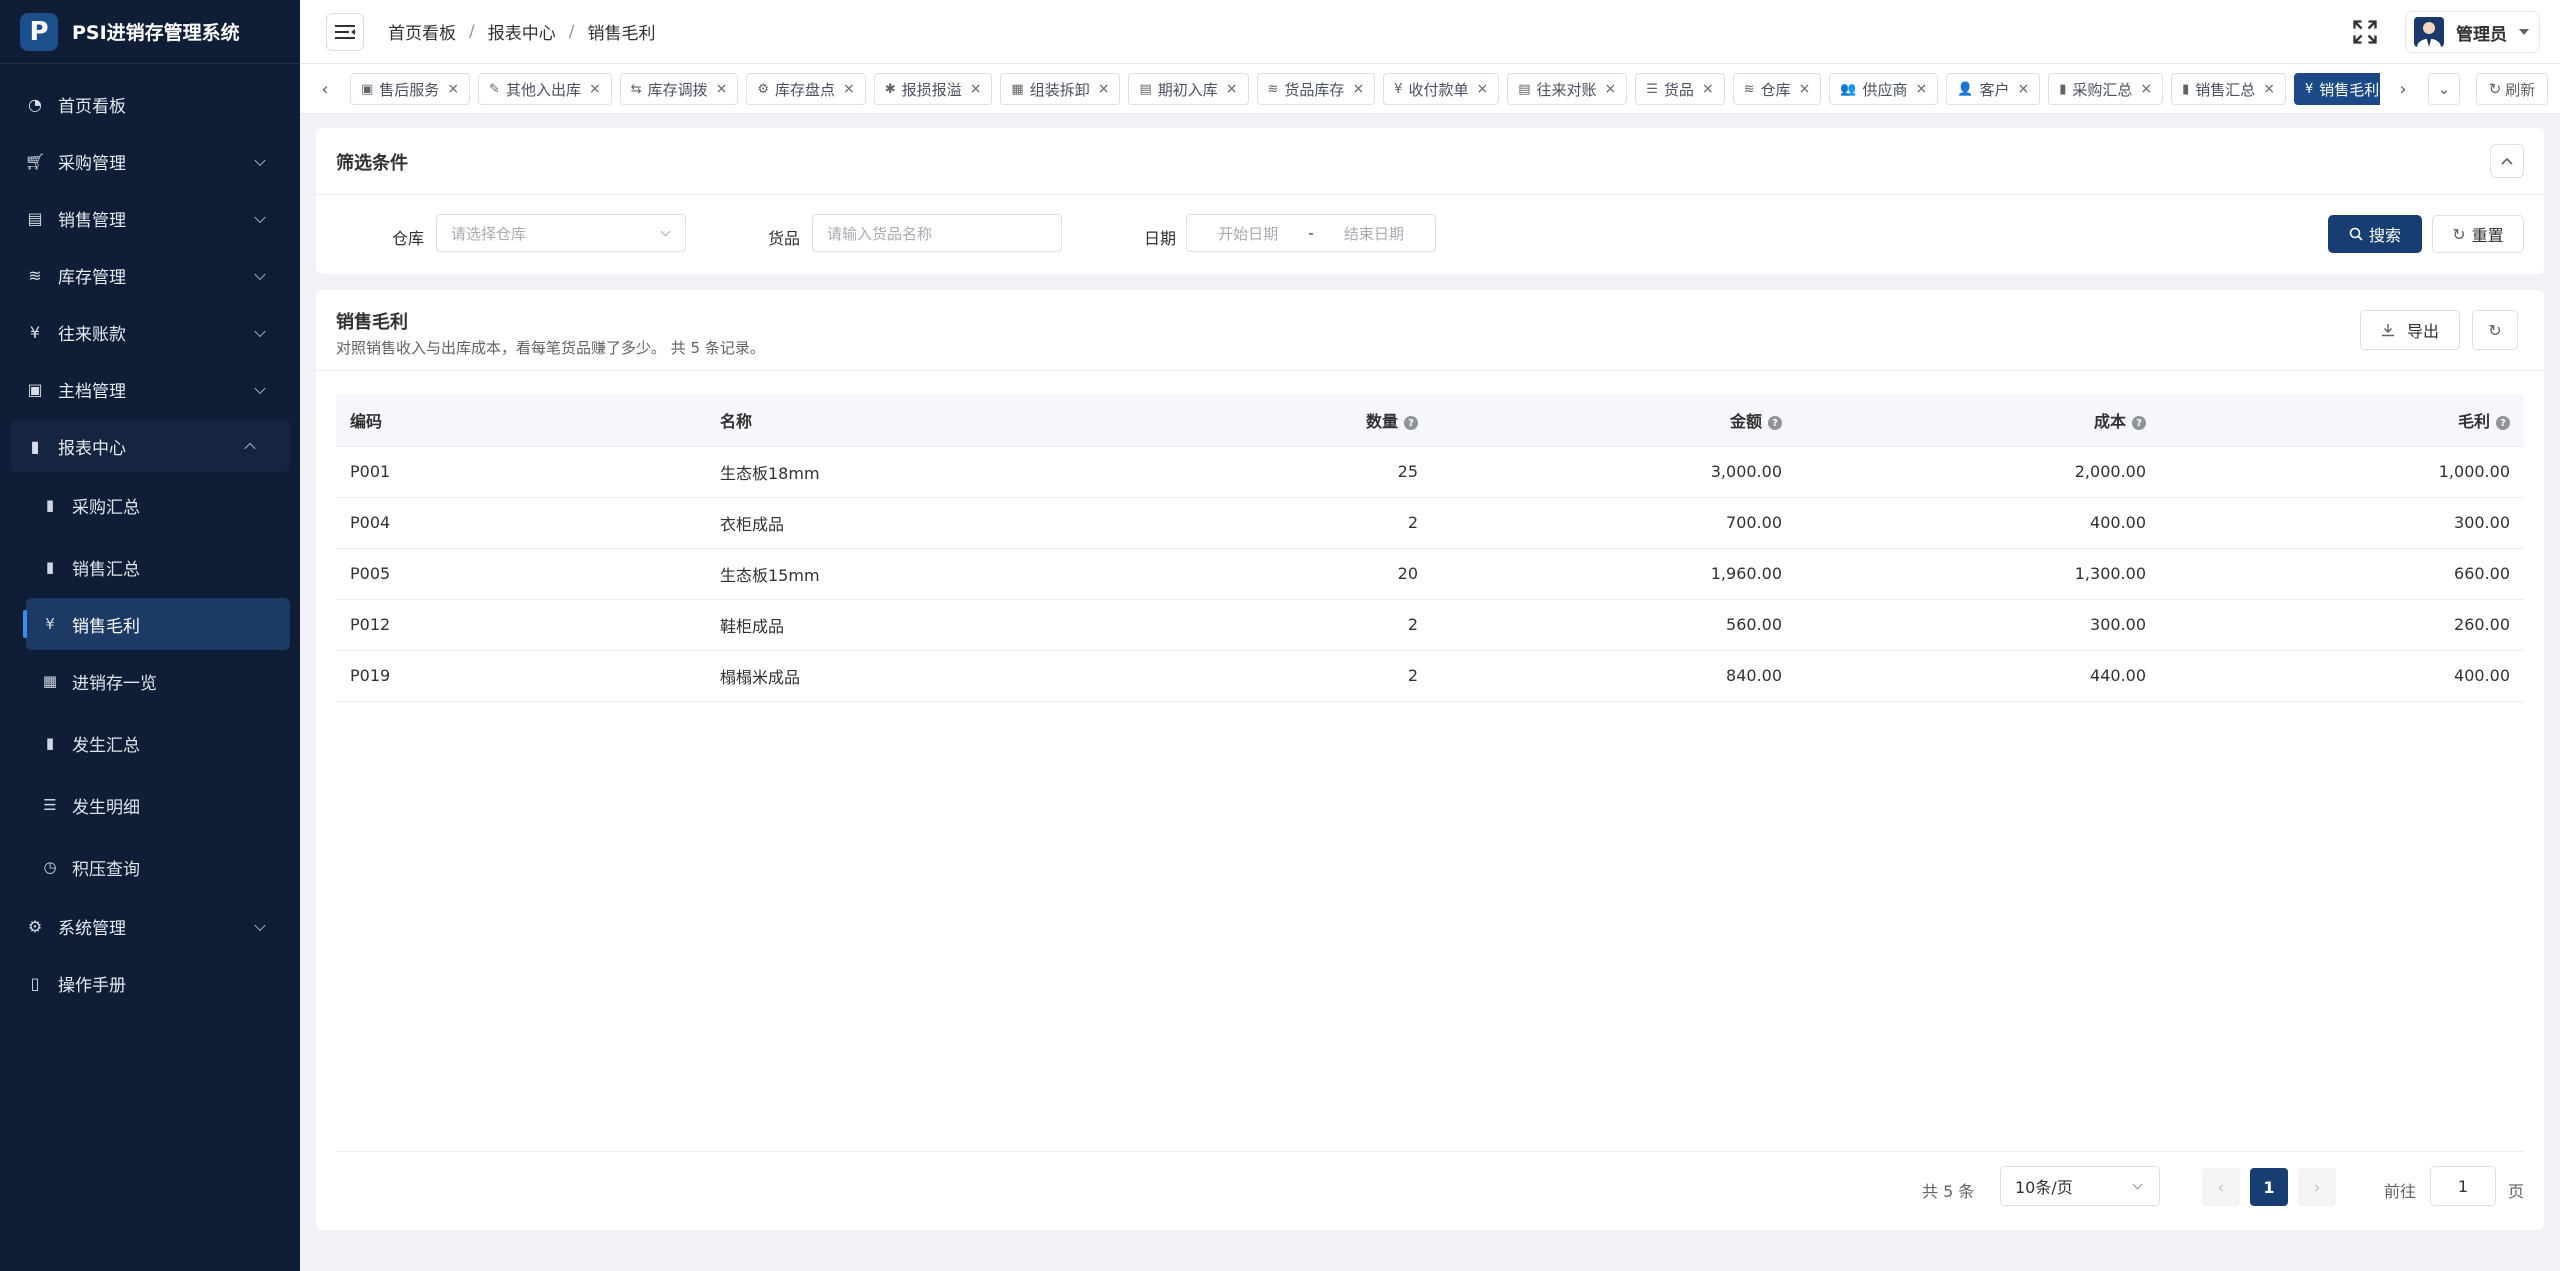  Describe the element at coordinates (1060, 89) in the screenshot. I see `tab-item: ▦ 组装拆卸 ×` at that location.